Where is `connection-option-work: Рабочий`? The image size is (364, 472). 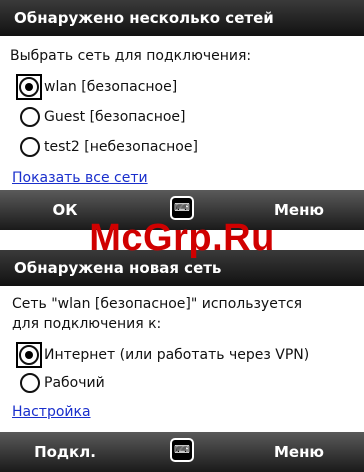 connection-option-work: Рабочий is located at coordinates (62, 383).